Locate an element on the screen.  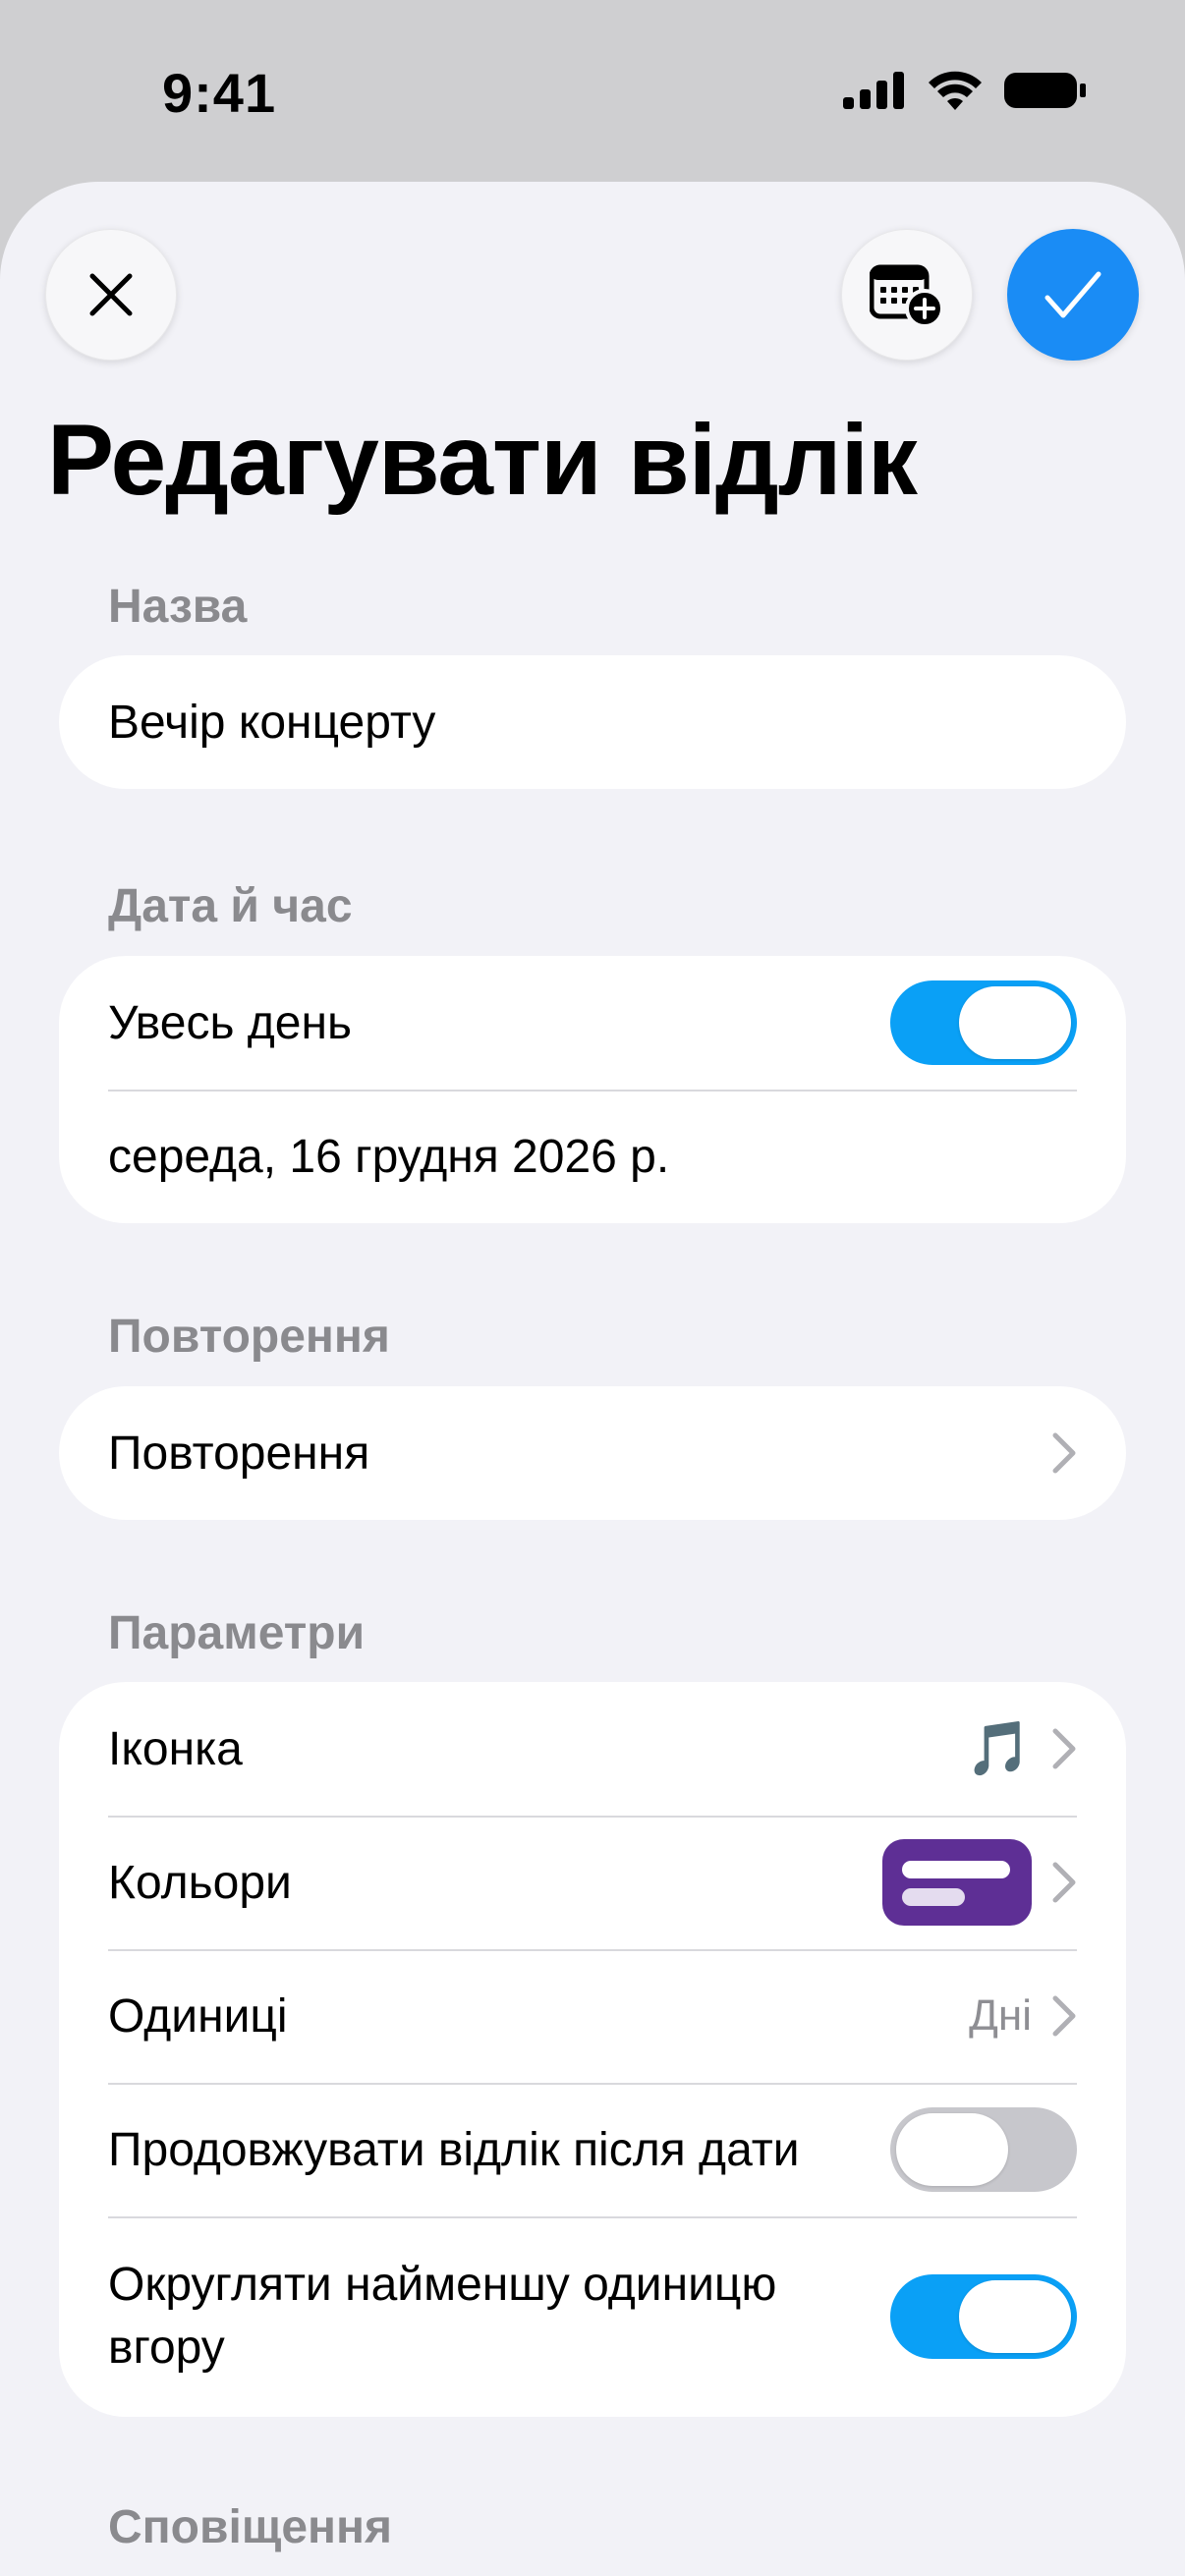
name-value: Вечір концерту is located at coordinates (272, 722).